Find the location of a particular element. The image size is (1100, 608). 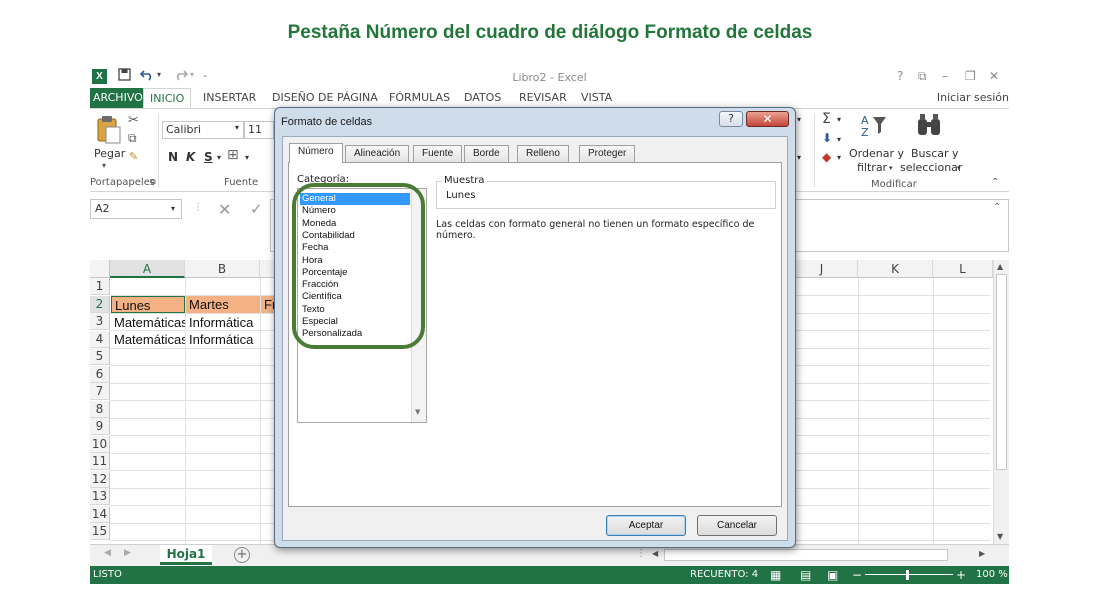

dialog-tab-alineacion: Alineación is located at coordinates (377, 153).